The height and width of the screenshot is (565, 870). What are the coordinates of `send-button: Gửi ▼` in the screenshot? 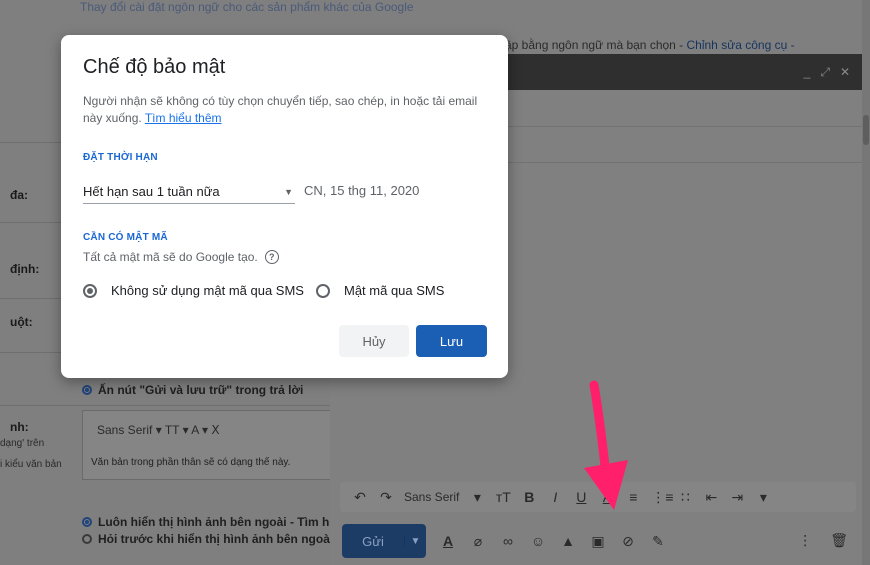 It's located at (384, 541).